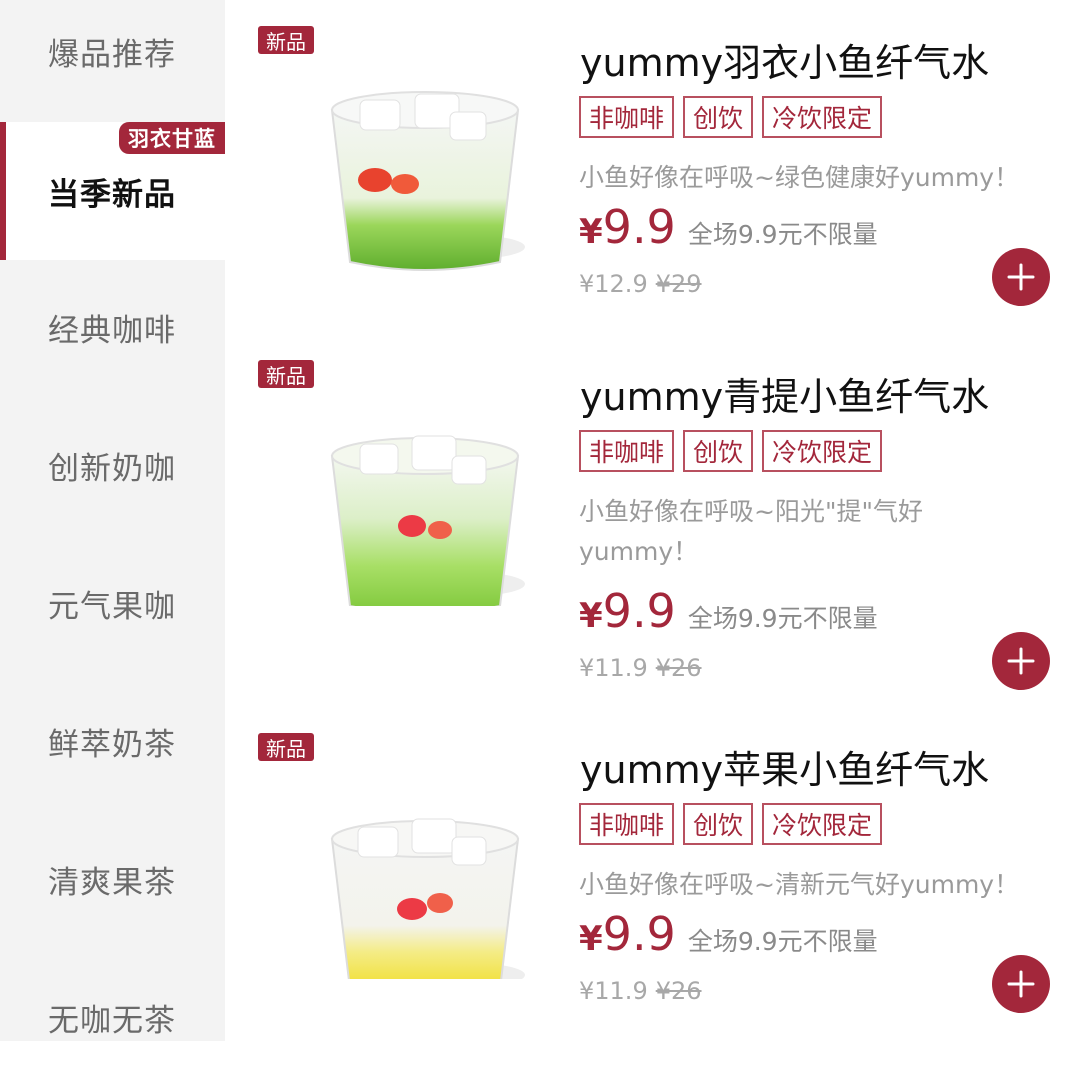  Describe the element at coordinates (799, 884) in the screenshot. I see `product-description: 小鱼好像在呼吸~清新元气好yummy！` at that location.